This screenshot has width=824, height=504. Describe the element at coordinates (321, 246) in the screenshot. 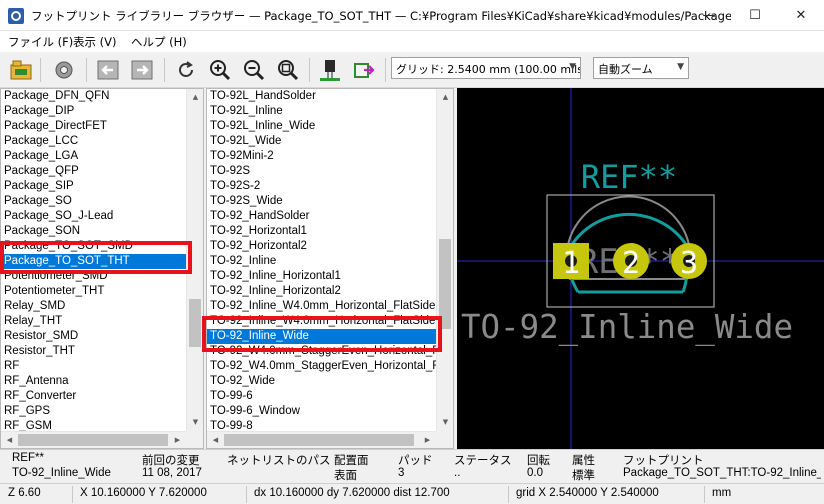

I see `footprint-list-item: TO-92_Horizontal2` at that location.